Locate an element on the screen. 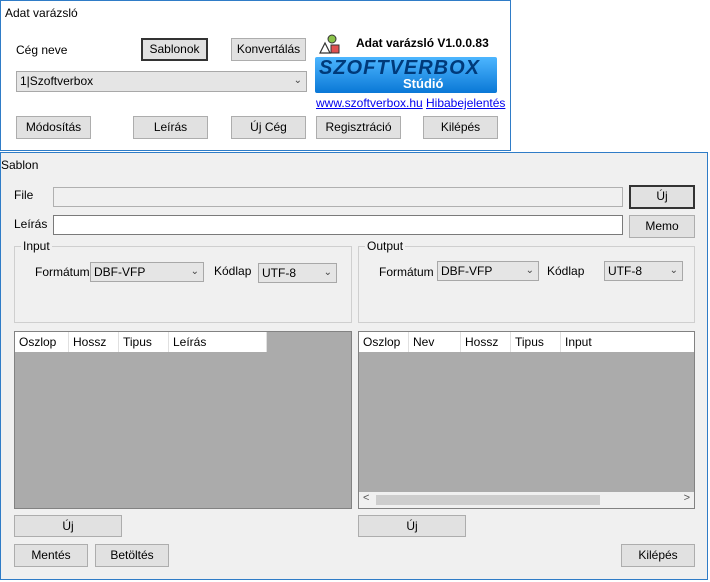  window-title: Adat varázsló is located at coordinates (41, 13).